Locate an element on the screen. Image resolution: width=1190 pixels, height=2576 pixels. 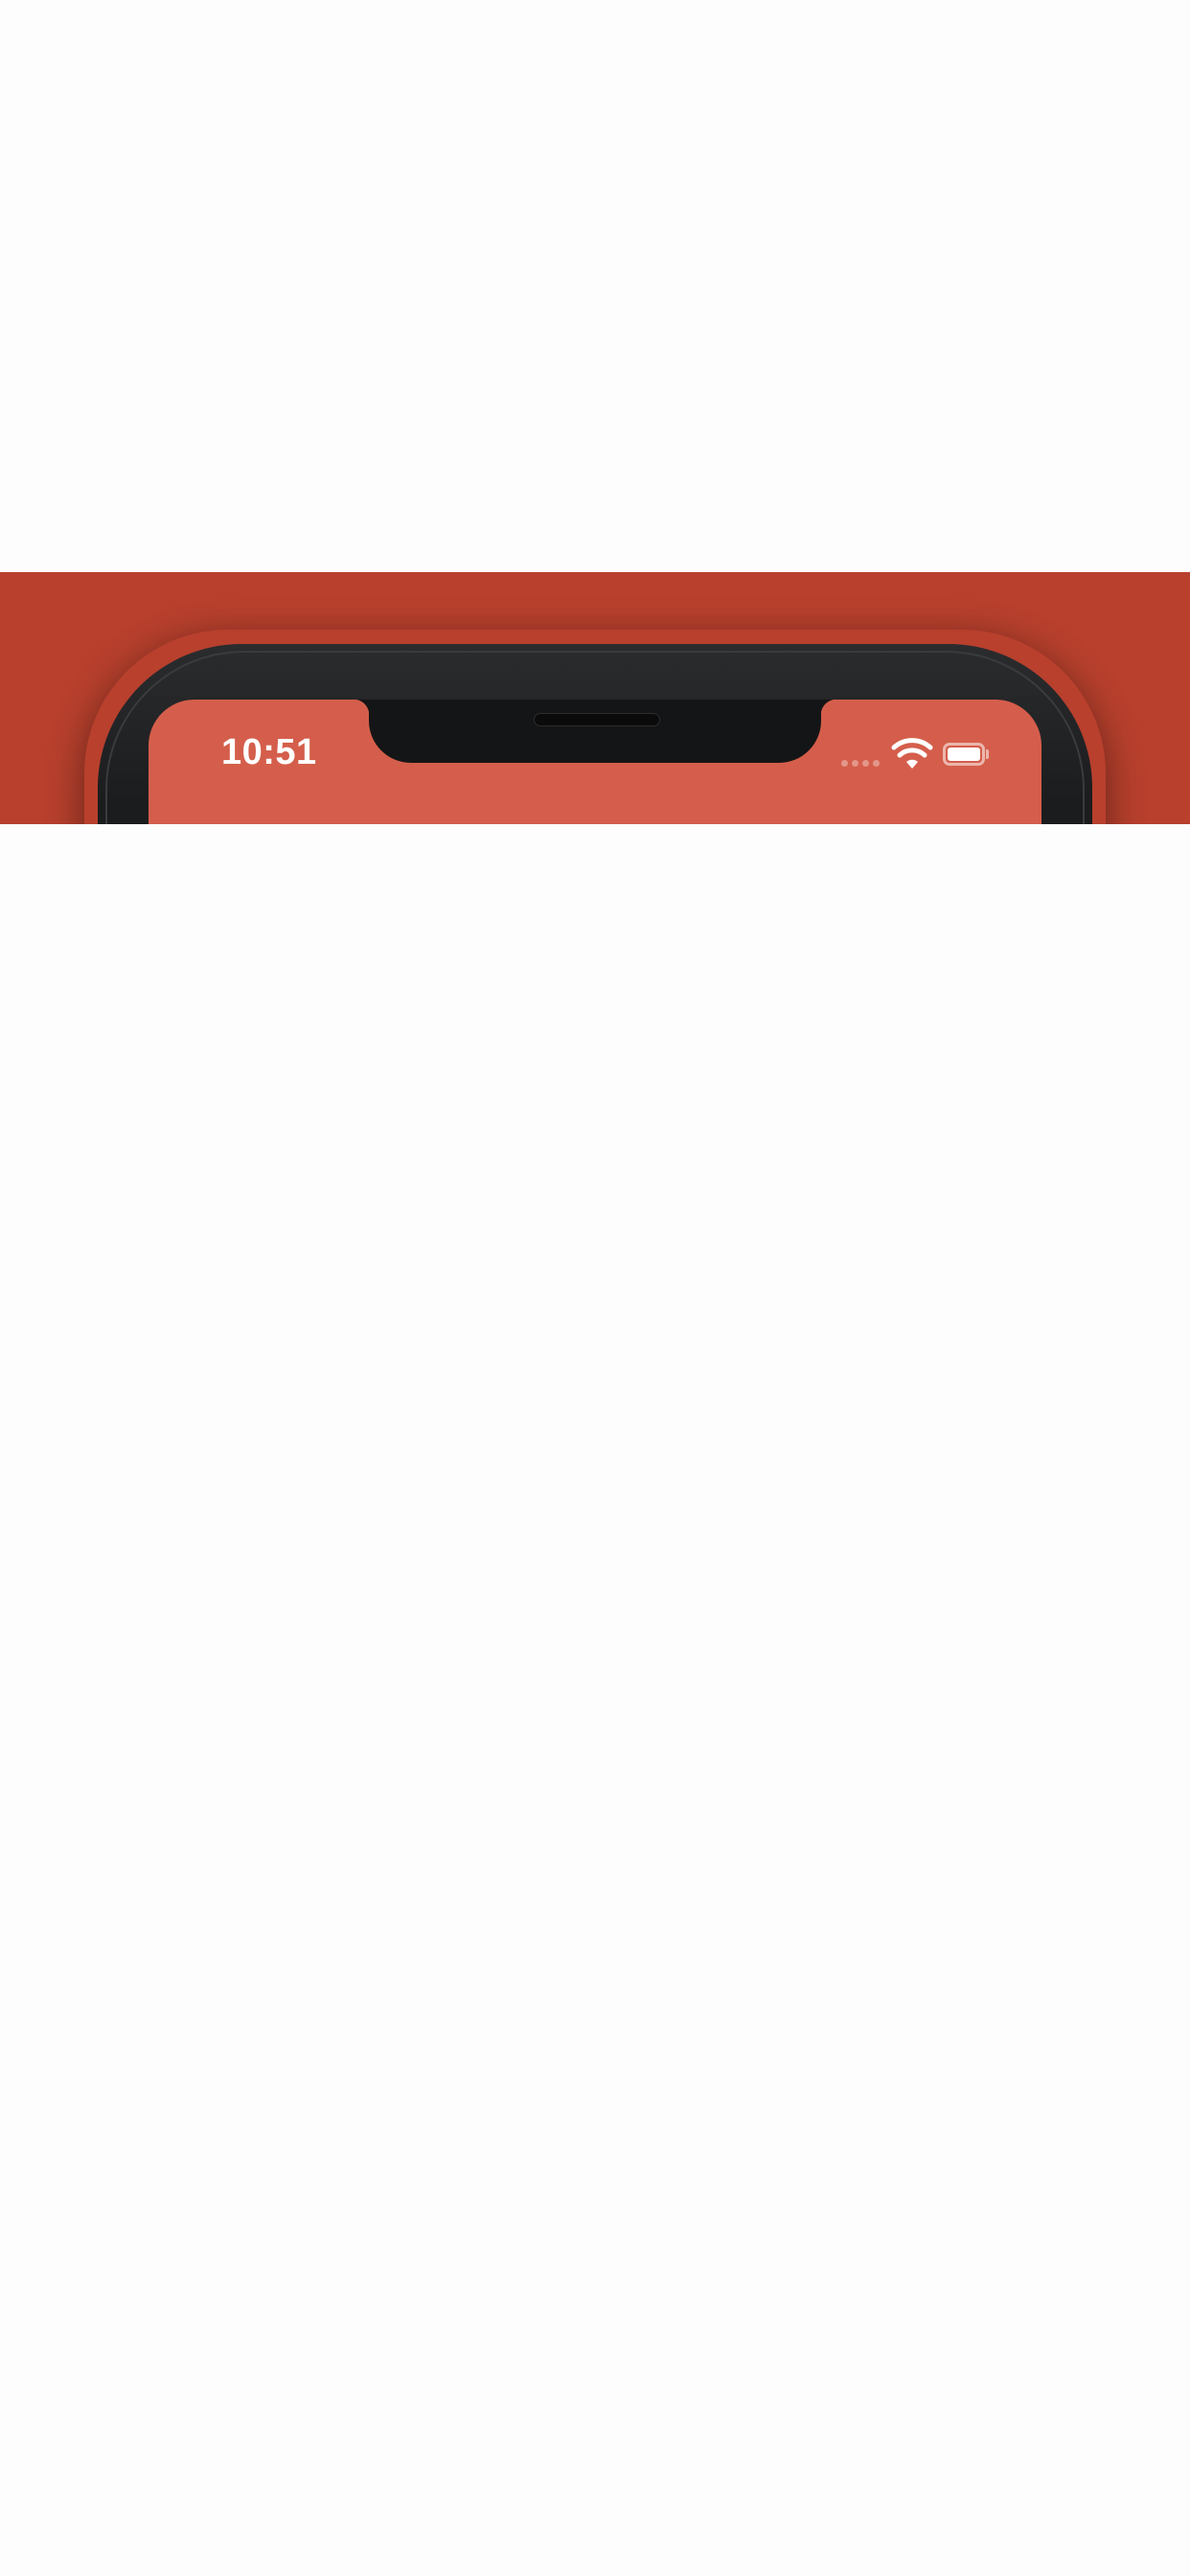
hero-banner: 10:51 is located at coordinates (595, 698).